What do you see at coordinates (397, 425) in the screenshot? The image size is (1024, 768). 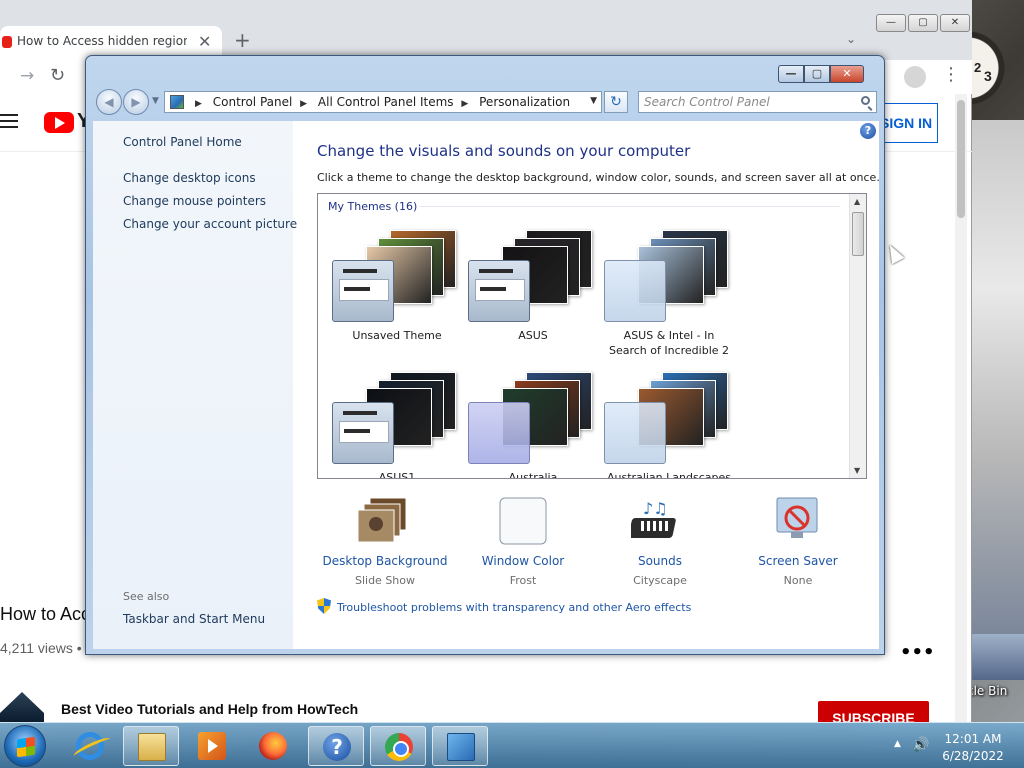 I see `theme-tile: ASUS1` at bounding box center [397, 425].